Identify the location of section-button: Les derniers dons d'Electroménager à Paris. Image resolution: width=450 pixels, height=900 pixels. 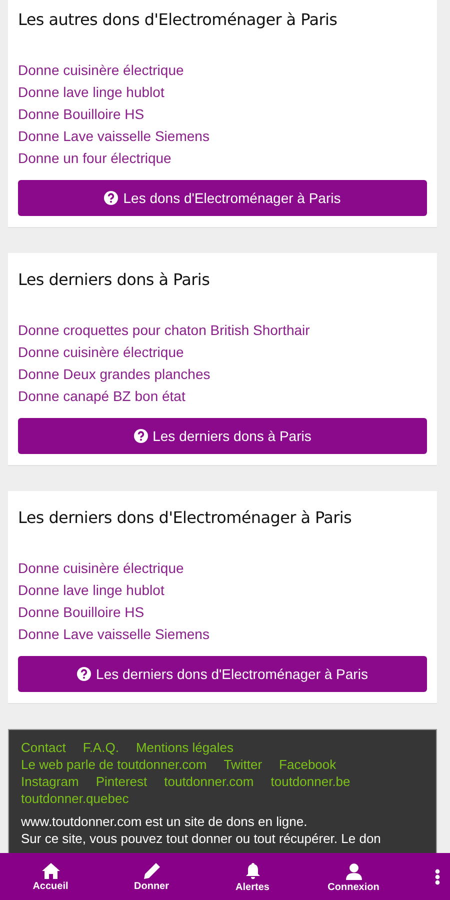
(222, 674).